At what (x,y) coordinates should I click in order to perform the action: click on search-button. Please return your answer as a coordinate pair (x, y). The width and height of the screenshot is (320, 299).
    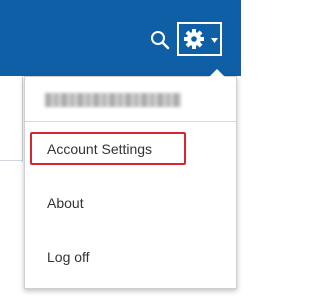
    Looking at the image, I should click on (160, 40).